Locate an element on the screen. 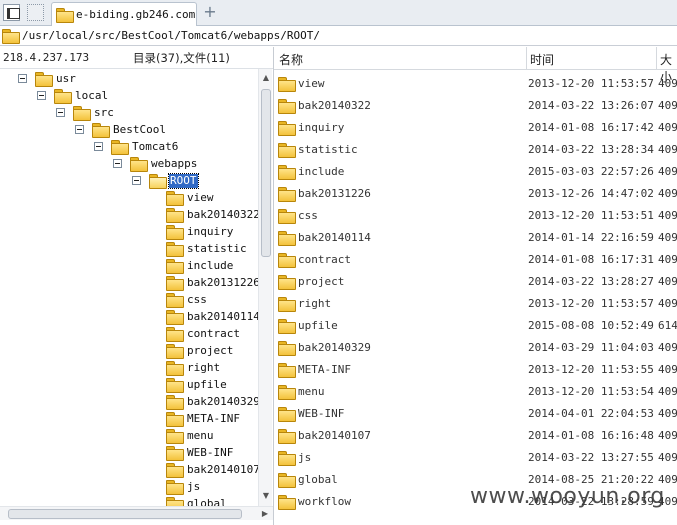  tree-node-label: src is located at coordinates (104, 113).